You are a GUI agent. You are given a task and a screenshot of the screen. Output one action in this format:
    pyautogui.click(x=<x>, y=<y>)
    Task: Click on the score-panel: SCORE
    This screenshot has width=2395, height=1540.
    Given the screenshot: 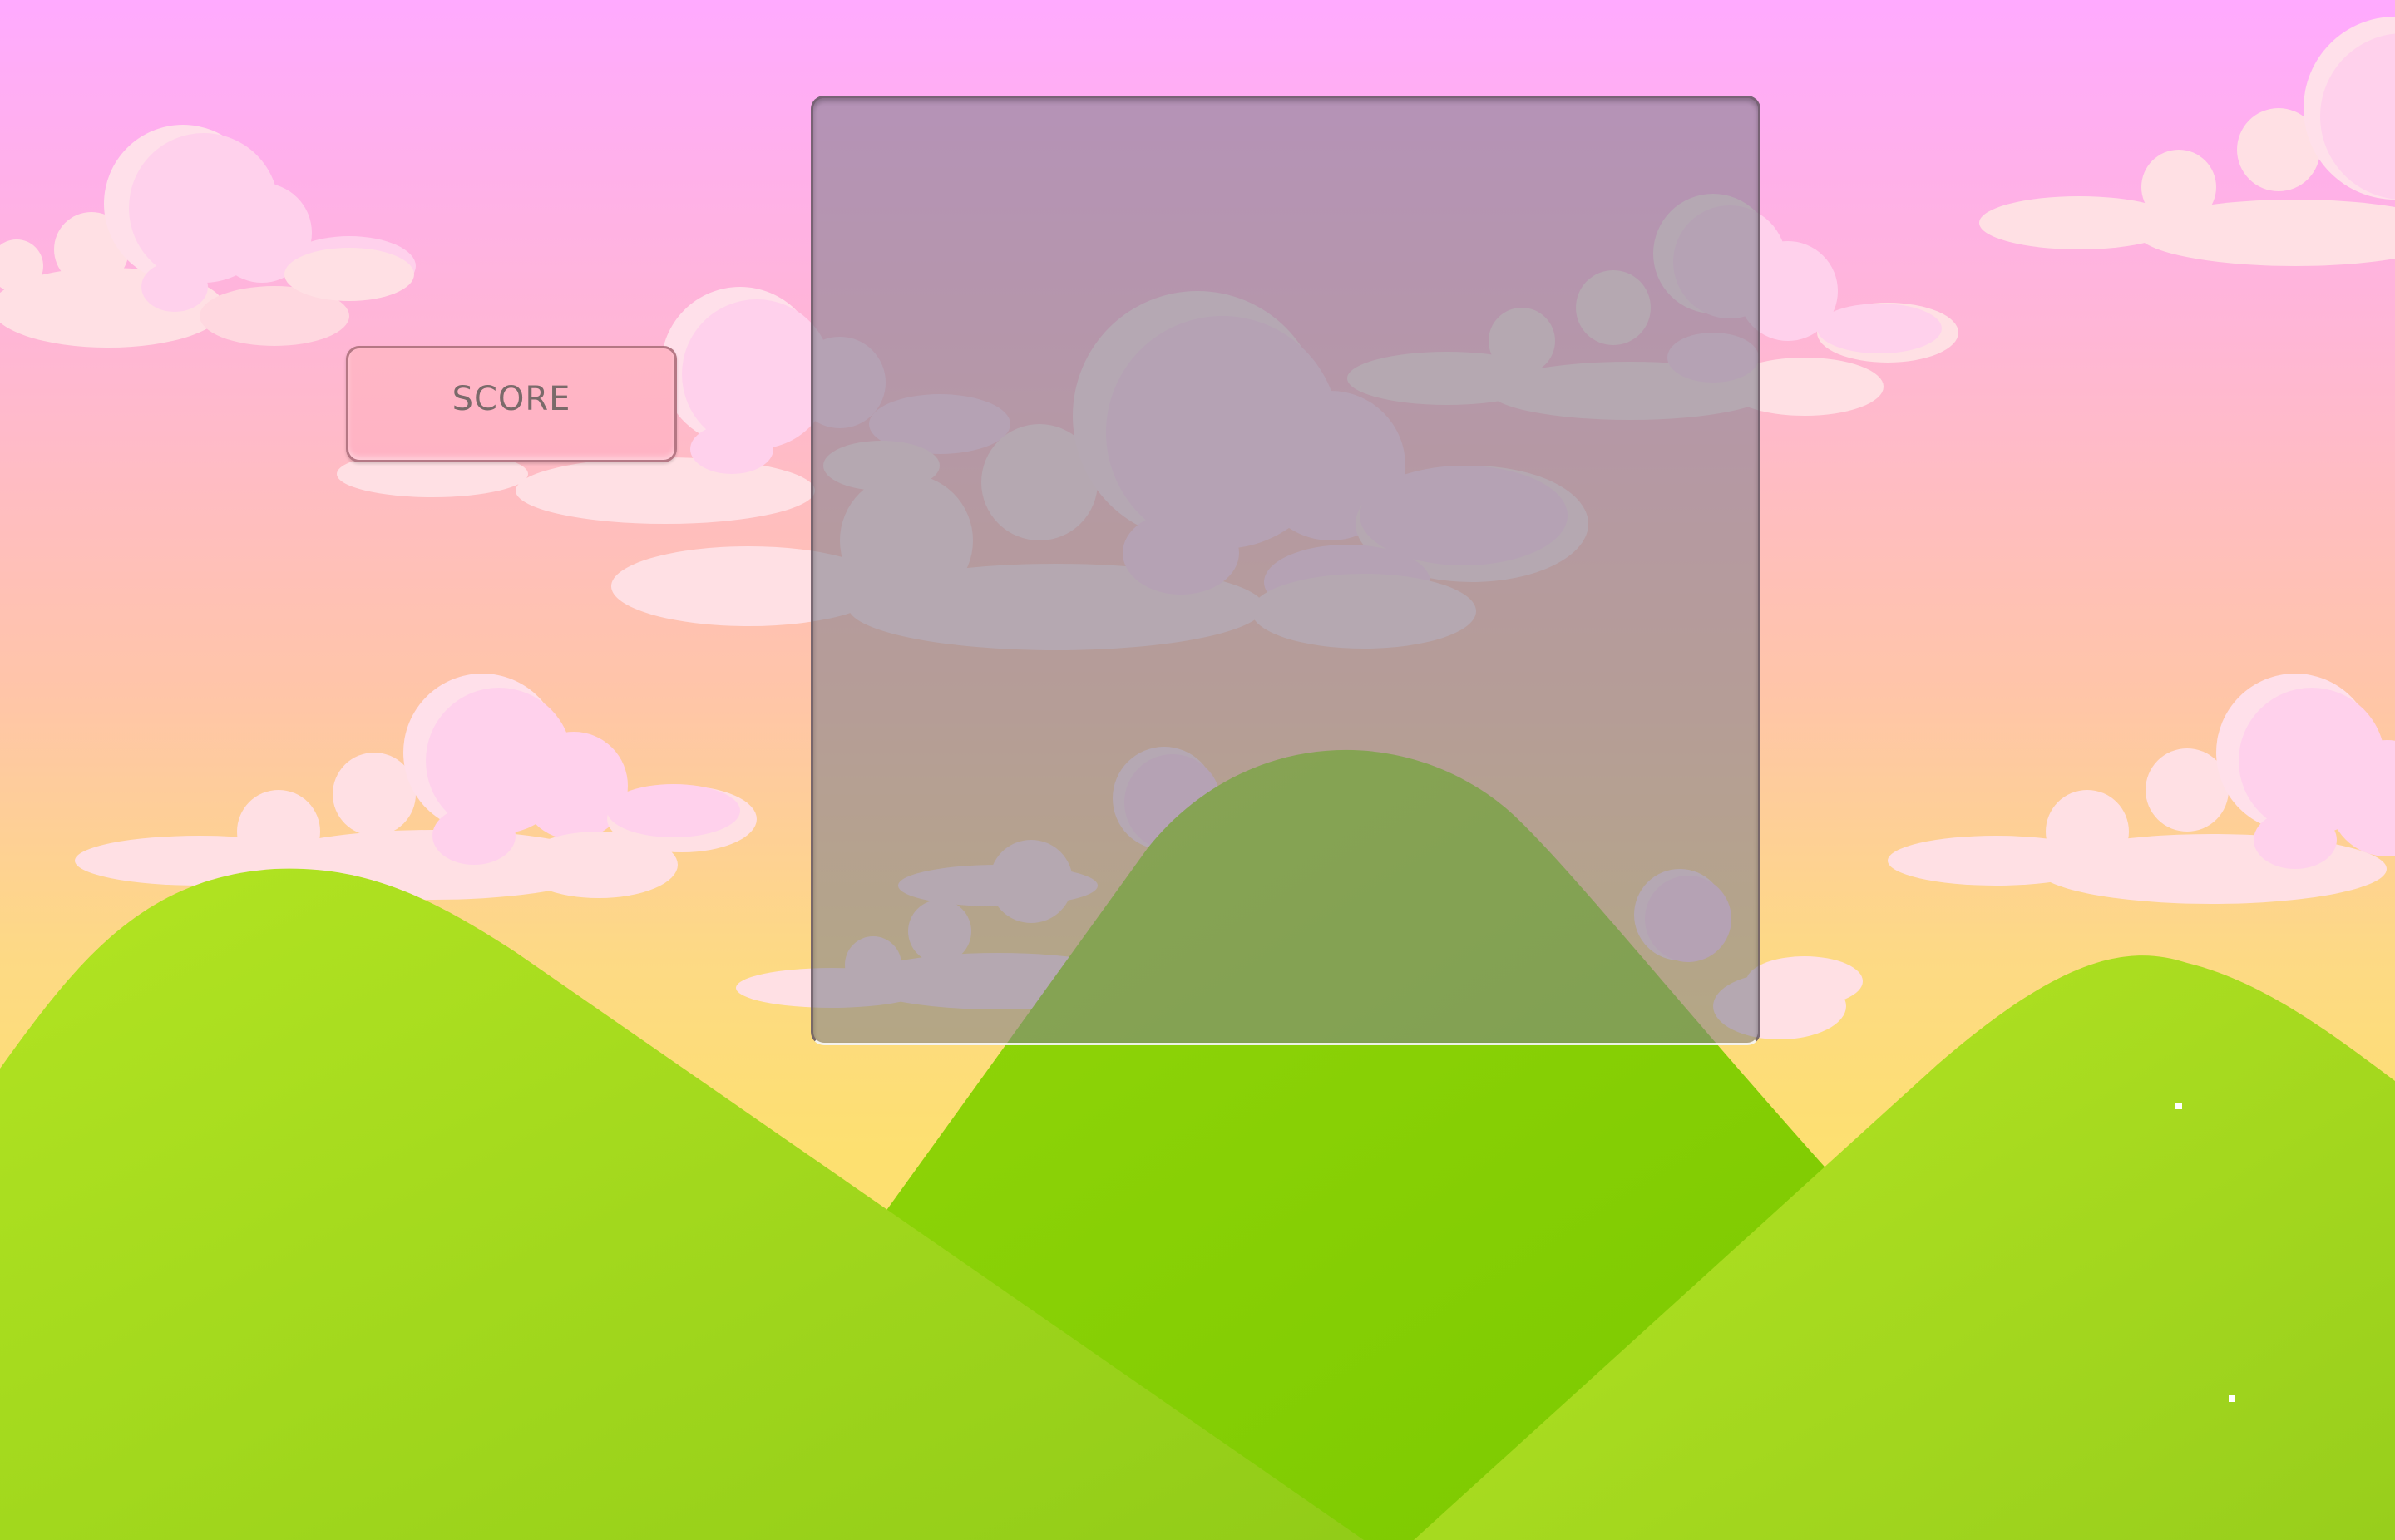 What is the action you would take?
    pyautogui.click(x=511, y=404)
    